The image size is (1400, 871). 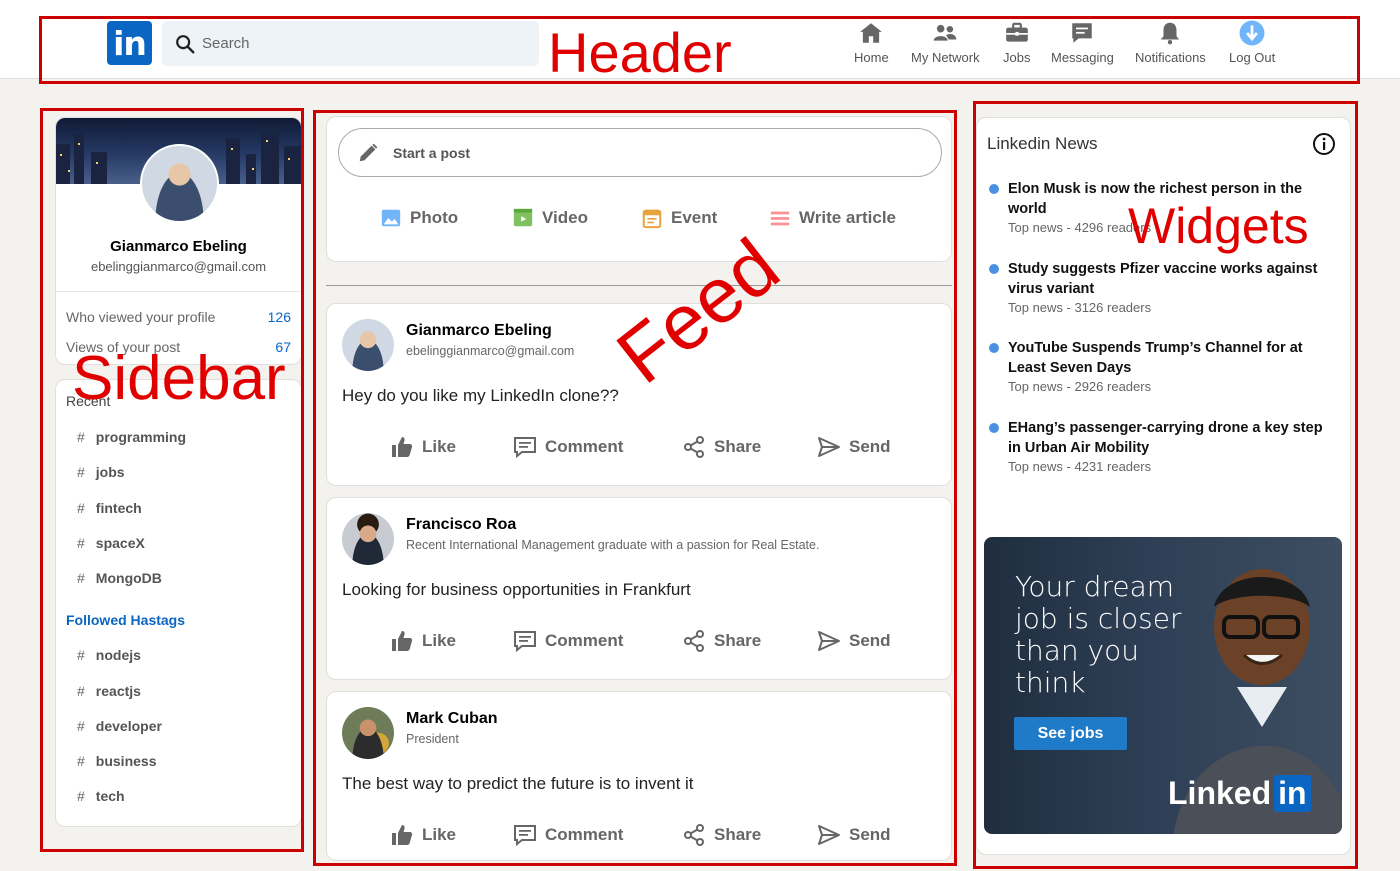 What do you see at coordinates (109, 508) in the screenshot?
I see `recent-tag: # fintech` at bounding box center [109, 508].